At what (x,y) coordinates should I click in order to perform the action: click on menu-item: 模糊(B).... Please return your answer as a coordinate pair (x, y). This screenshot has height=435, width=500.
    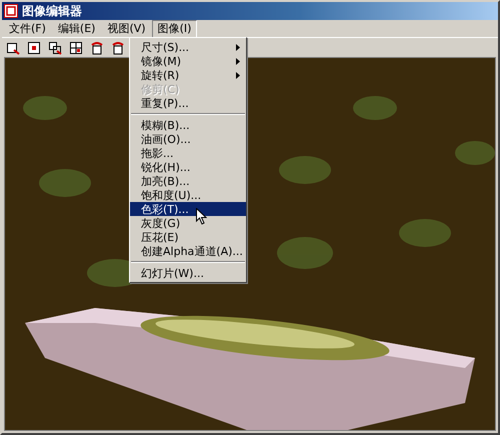
    Looking at the image, I should click on (188, 125).